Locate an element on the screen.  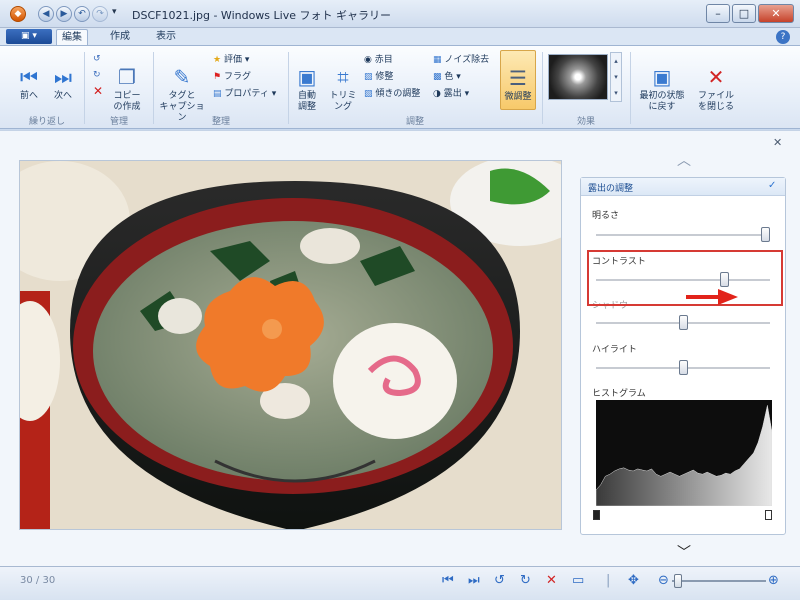
status-slideshow-icon: ▭ is located at coordinates (578, 581).